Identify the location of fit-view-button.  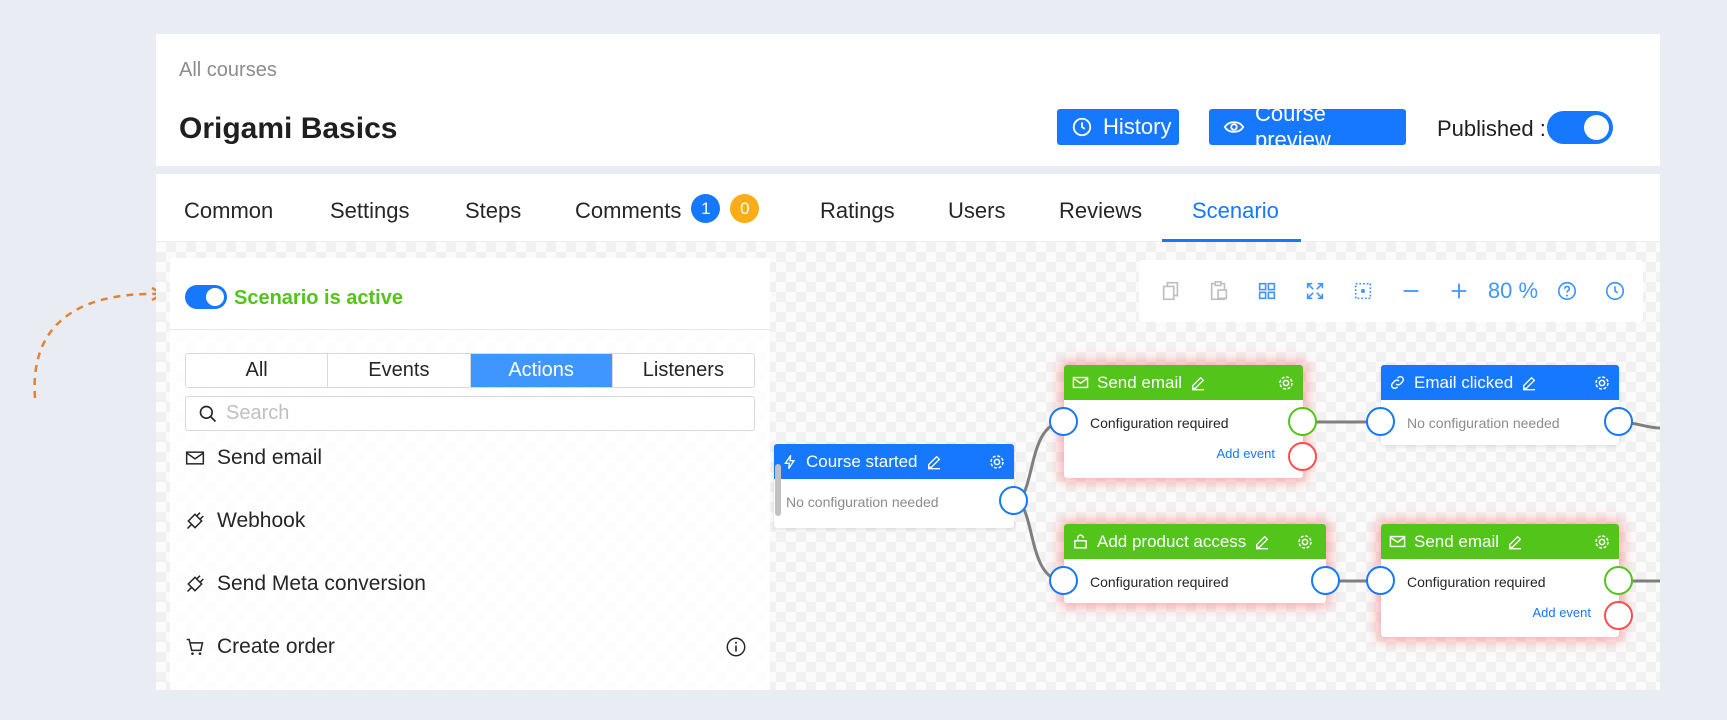
(1315, 291).